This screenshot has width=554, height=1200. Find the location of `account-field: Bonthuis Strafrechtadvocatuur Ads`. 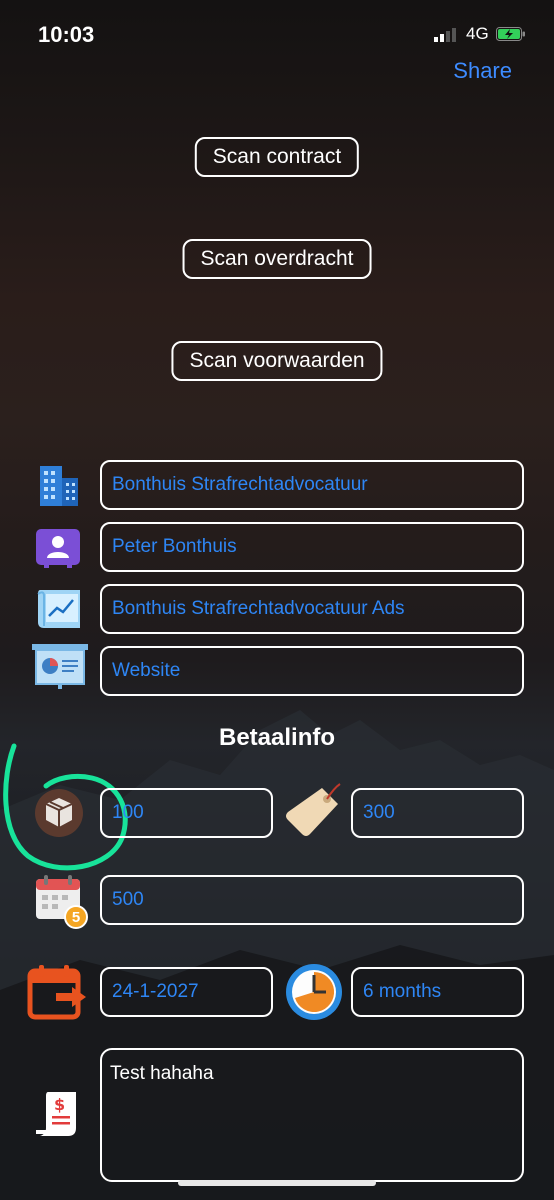

account-field: Bonthuis Strafrechtadvocatuur Ads is located at coordinates (312, 609).